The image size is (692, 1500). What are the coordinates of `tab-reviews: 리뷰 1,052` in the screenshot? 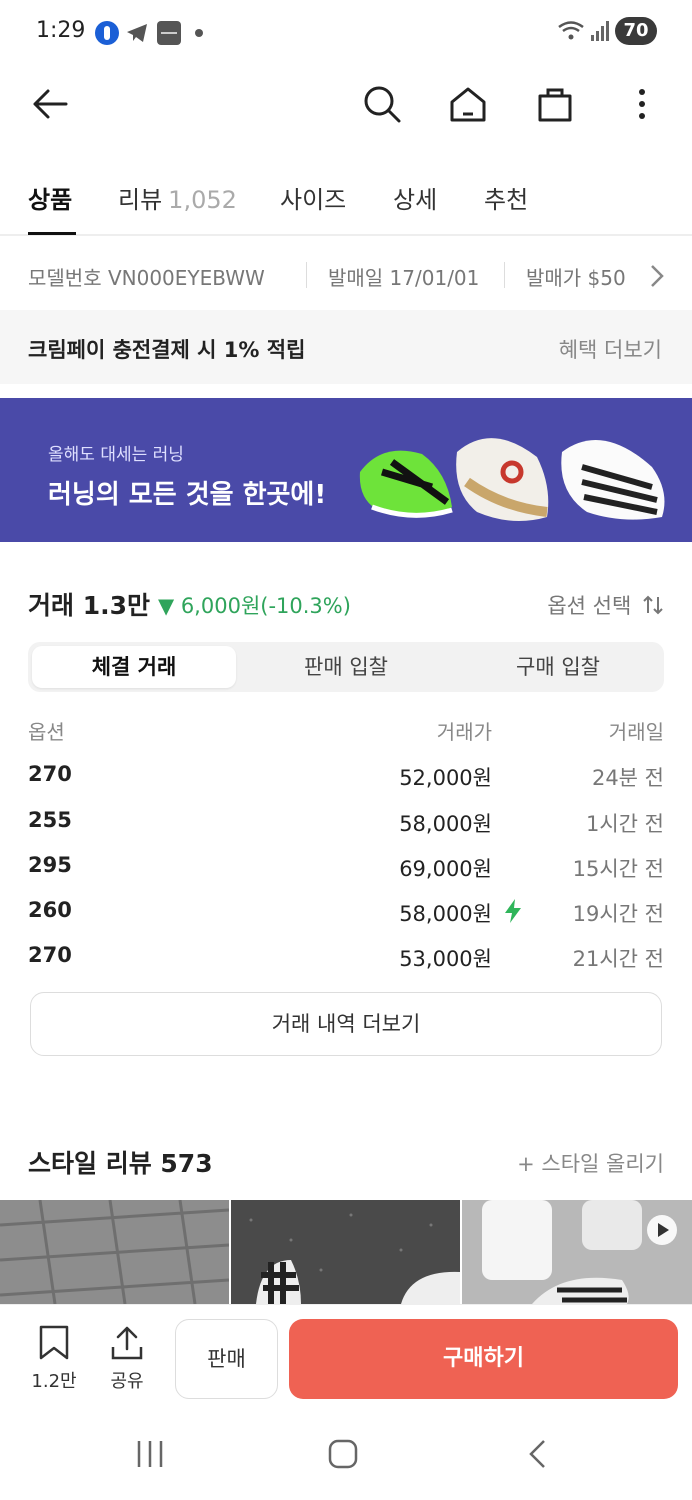 It's located at (177, 197).